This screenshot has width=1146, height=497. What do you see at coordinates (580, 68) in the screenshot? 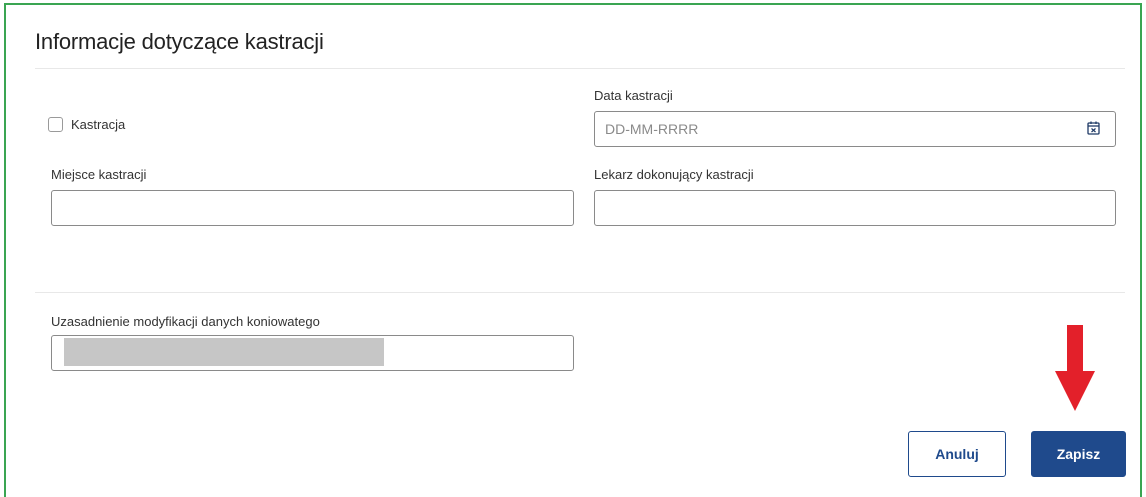
I see `title-divider` at bounding box center [580, 68].